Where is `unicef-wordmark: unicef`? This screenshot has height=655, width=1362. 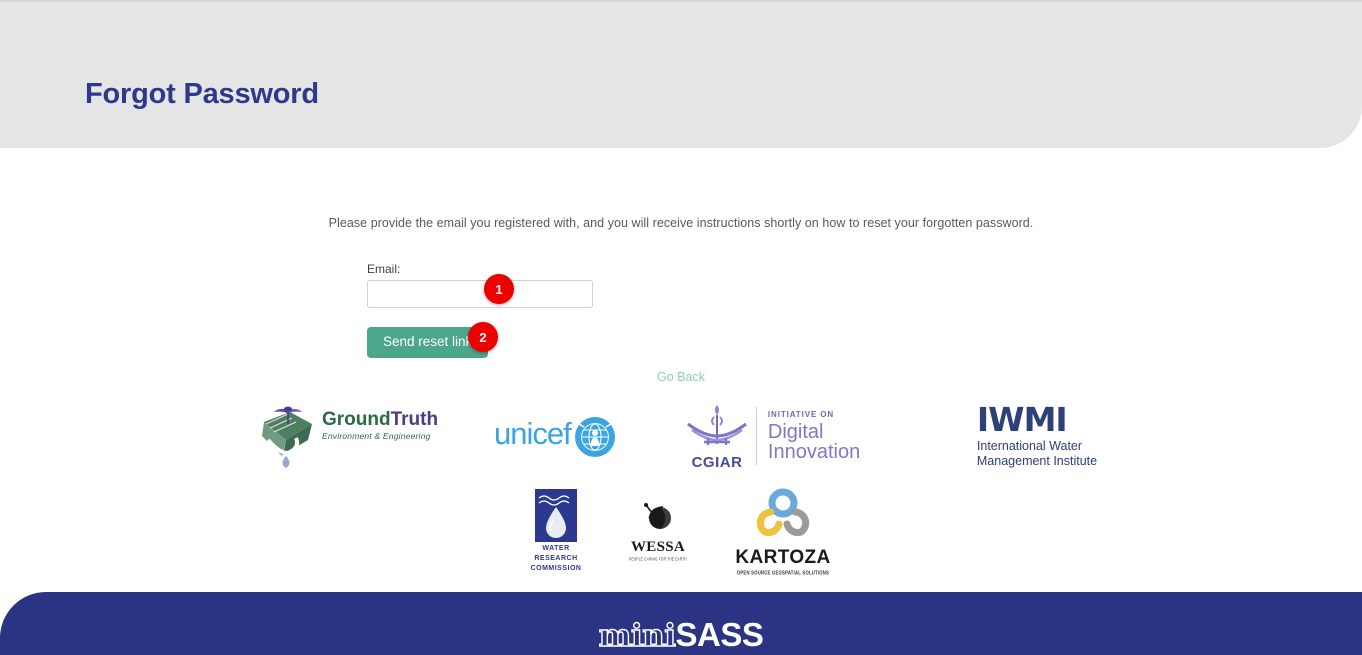
unicef-wordmark: unicef is located at coordinates (533, 433).